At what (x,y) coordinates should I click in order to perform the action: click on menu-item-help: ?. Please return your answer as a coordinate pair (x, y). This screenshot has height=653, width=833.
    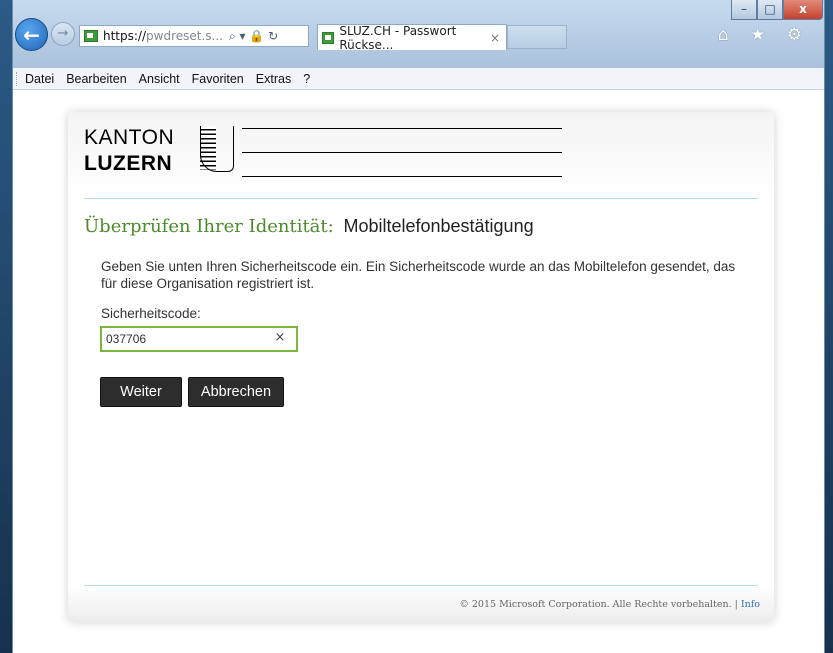
    Looking at the image, I should click on (306, 79).